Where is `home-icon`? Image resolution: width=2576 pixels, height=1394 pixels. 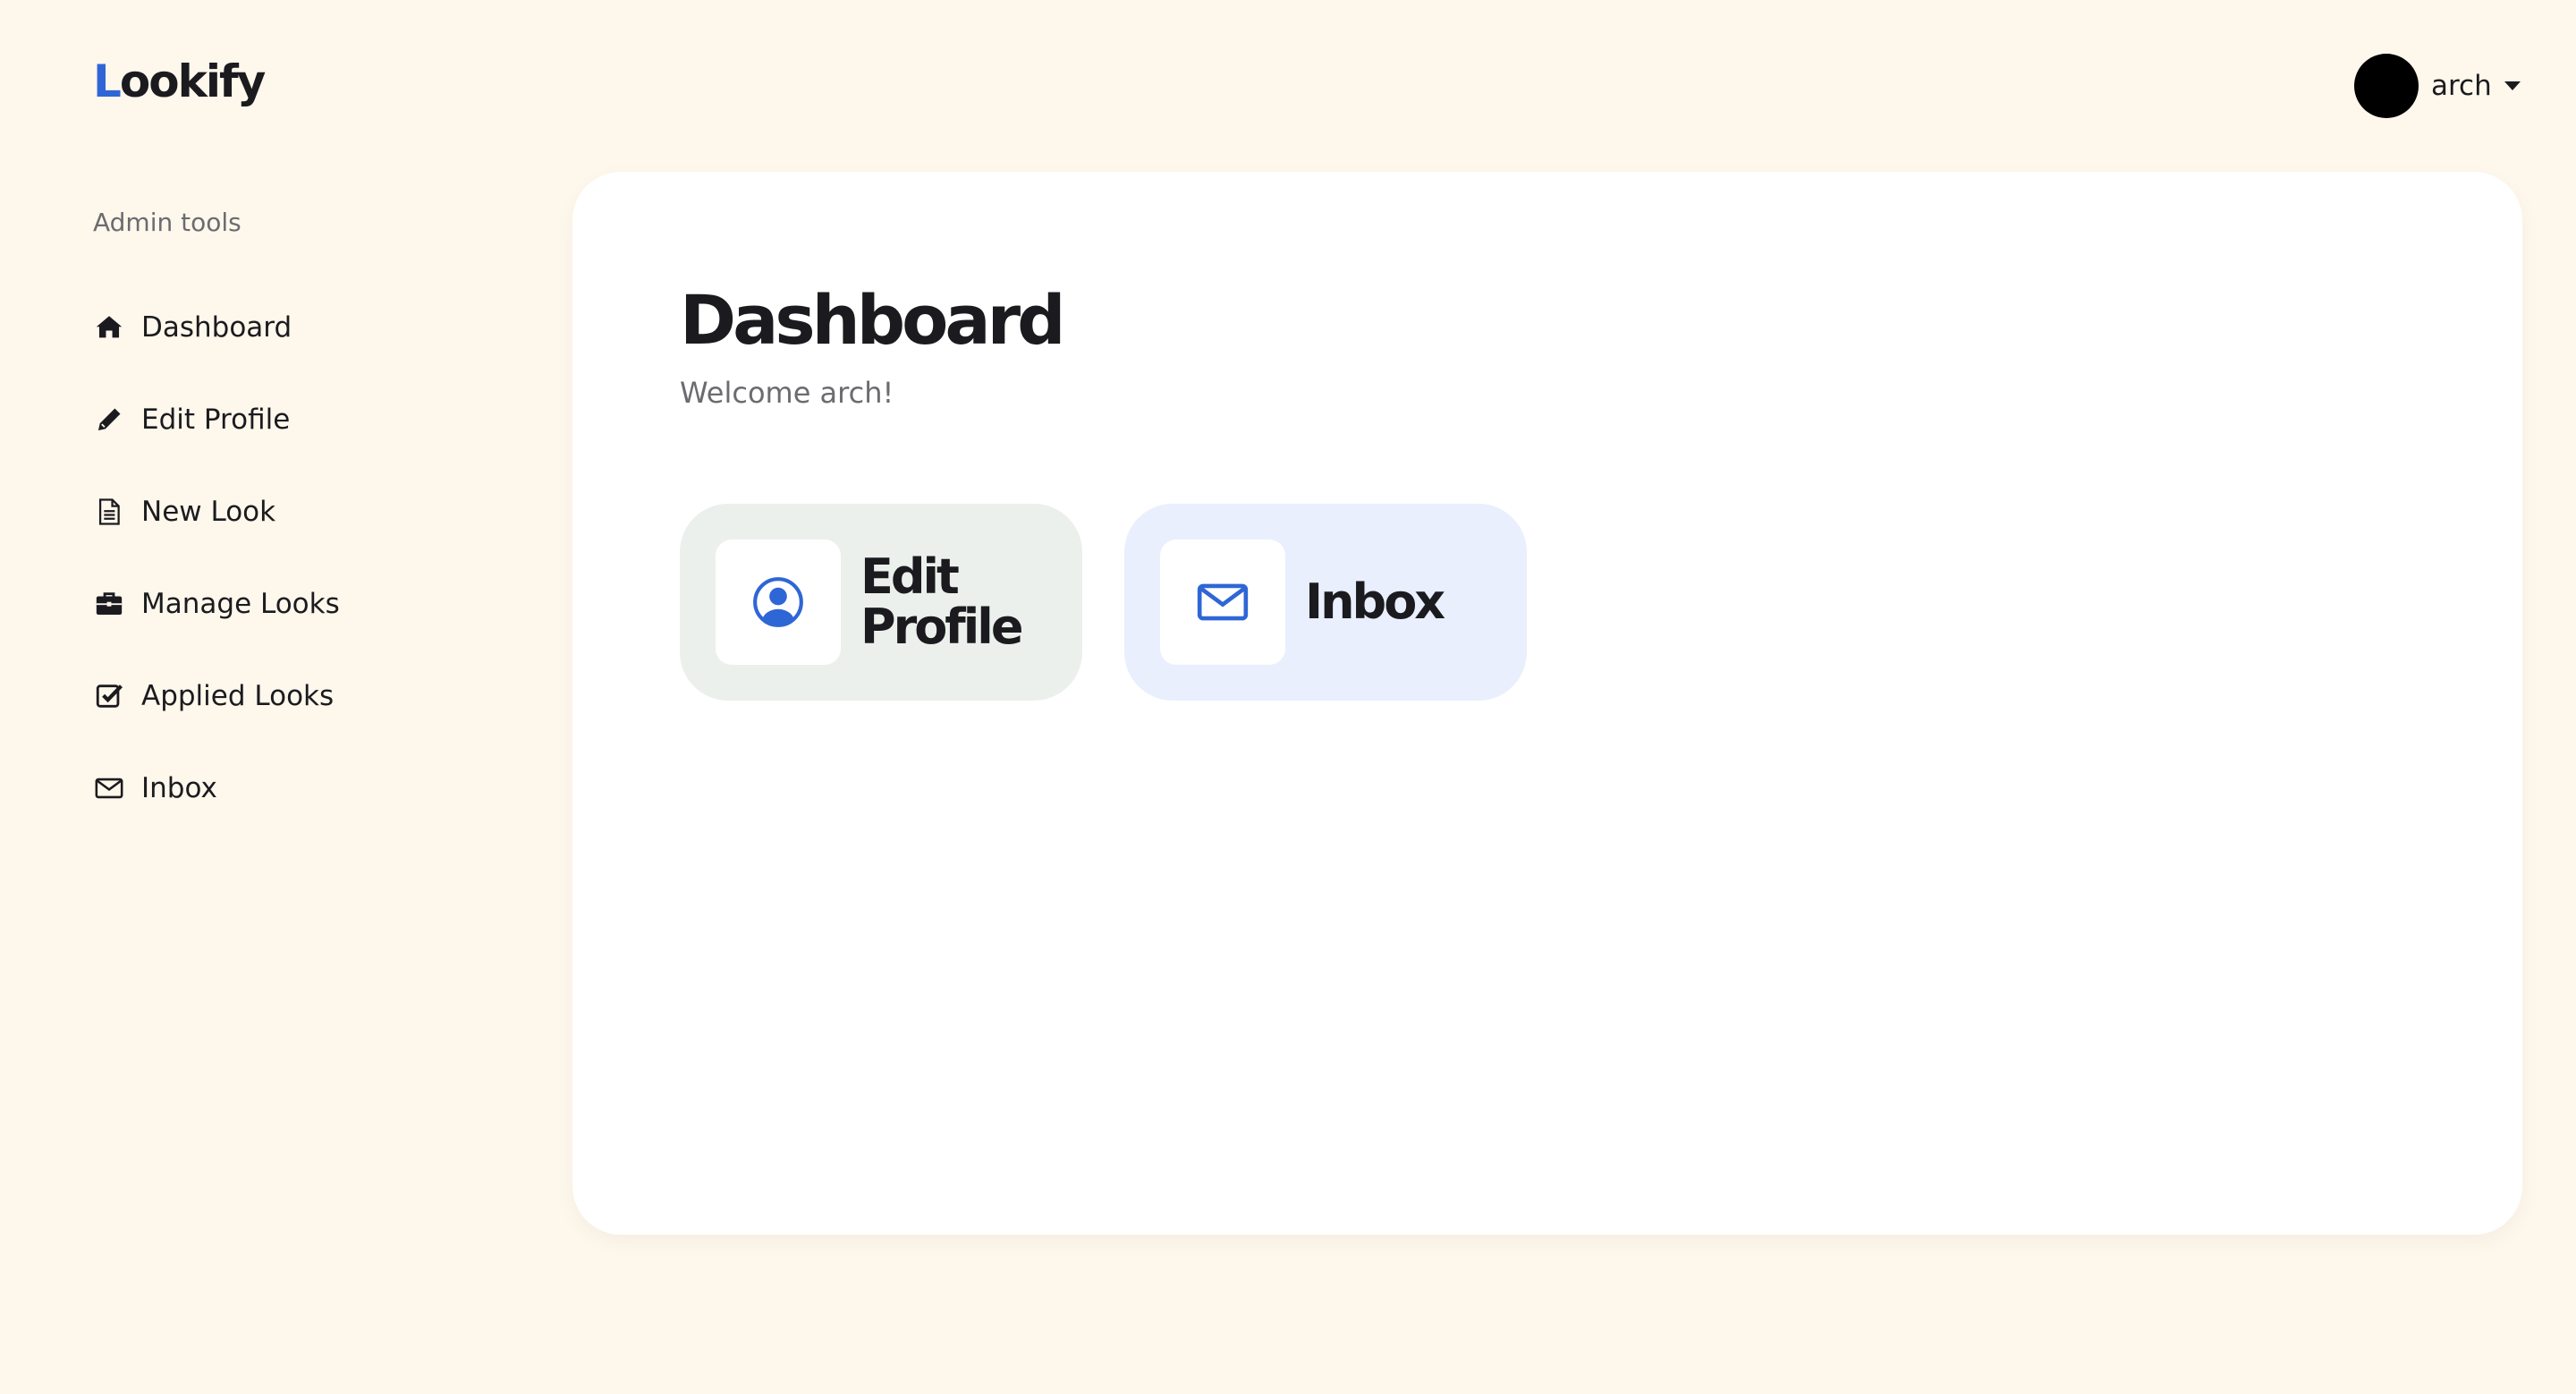
home-icon is located at coordinates (109, 328).